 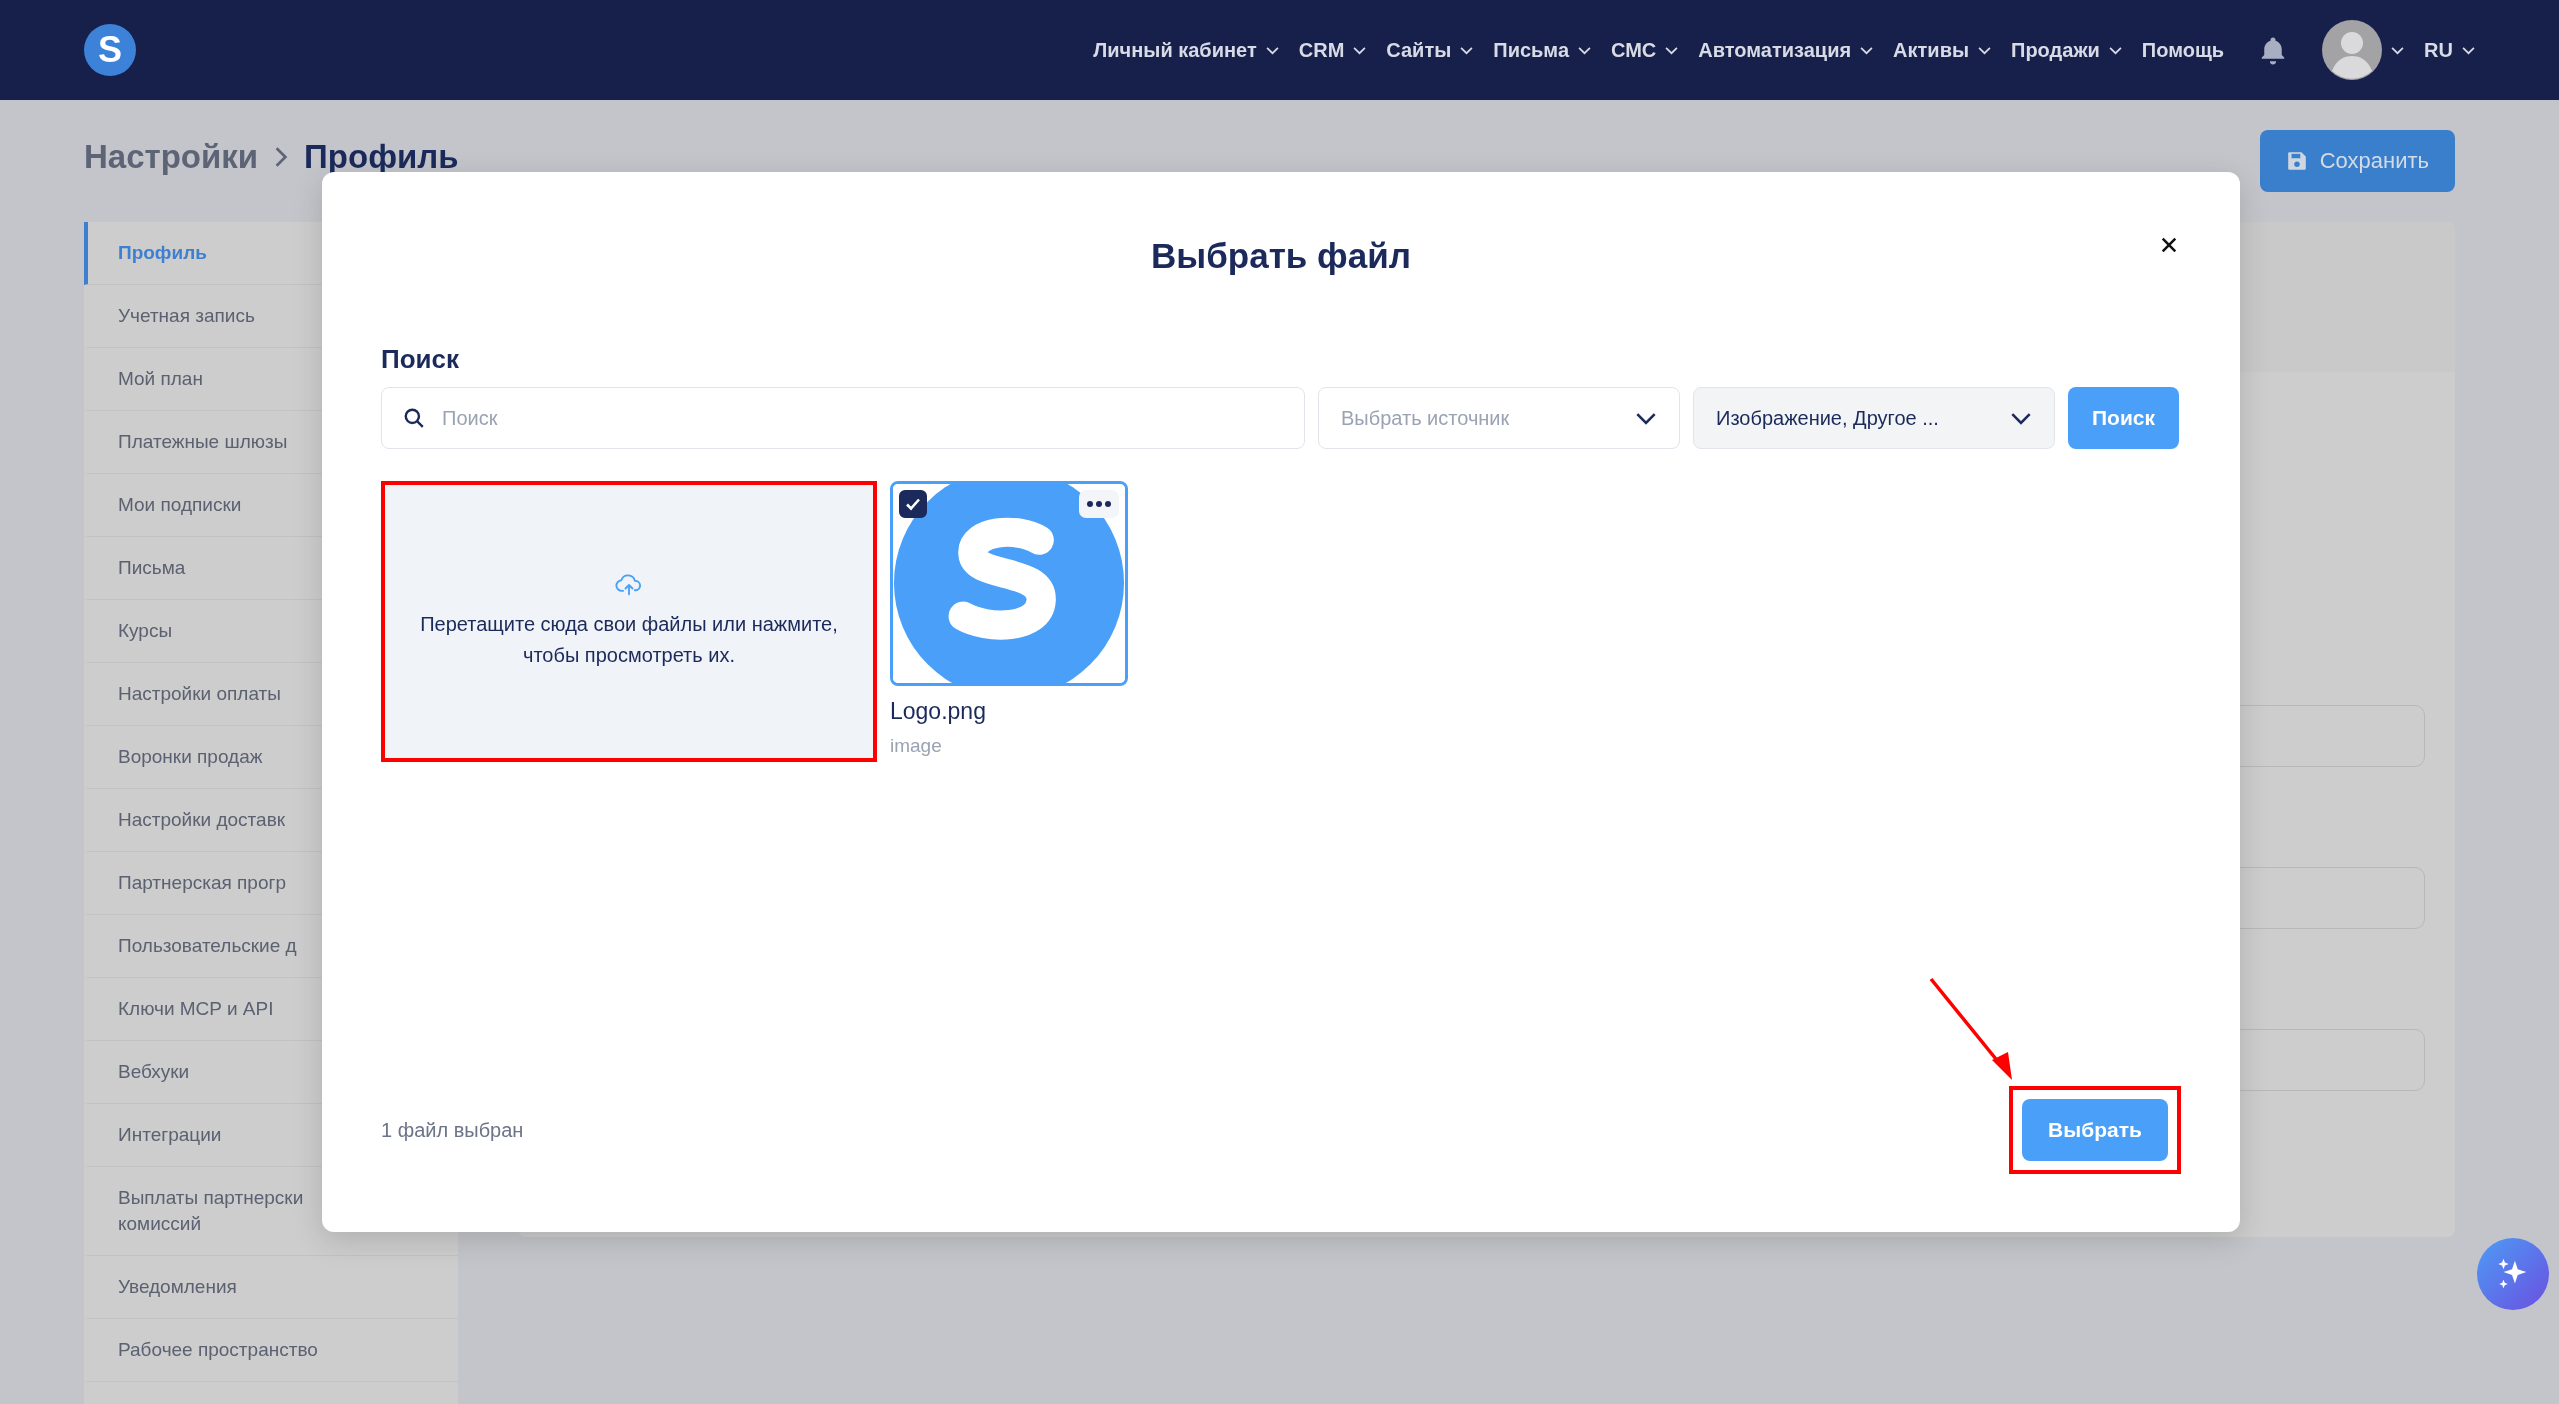 I want to click on file-type: image, so click(x=916, y=746).